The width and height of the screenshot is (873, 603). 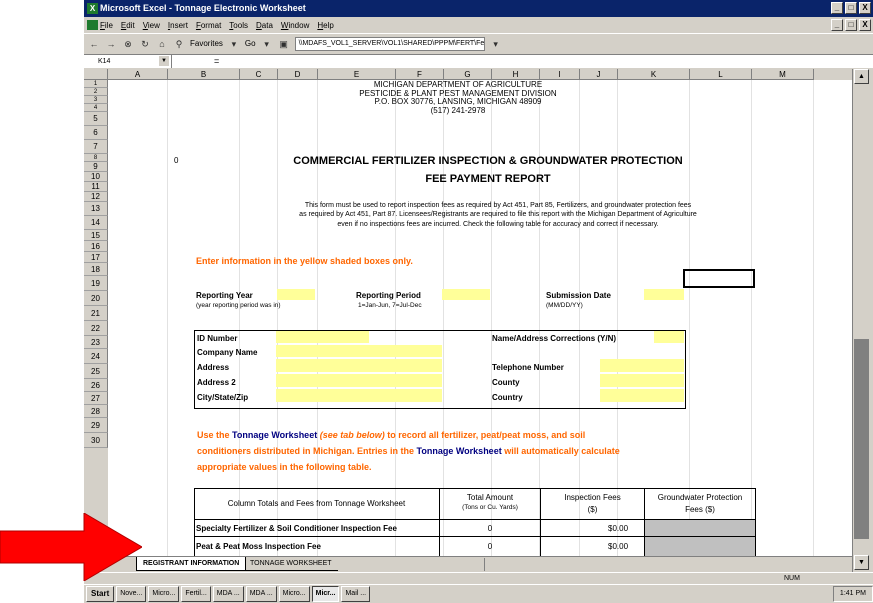 What do you see at coordinates (96, 257) in the screenshot?
I see `row-header-17: 17` at bounding box center [96, 257].